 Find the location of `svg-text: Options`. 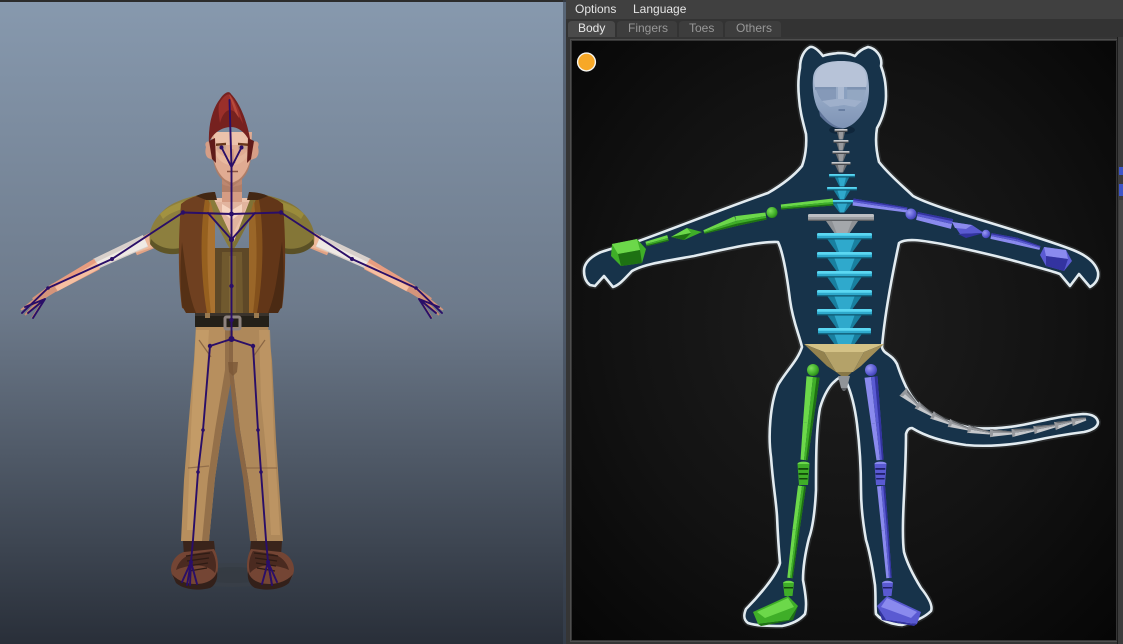

svg-text: Options is located at coordinates (595, 9).